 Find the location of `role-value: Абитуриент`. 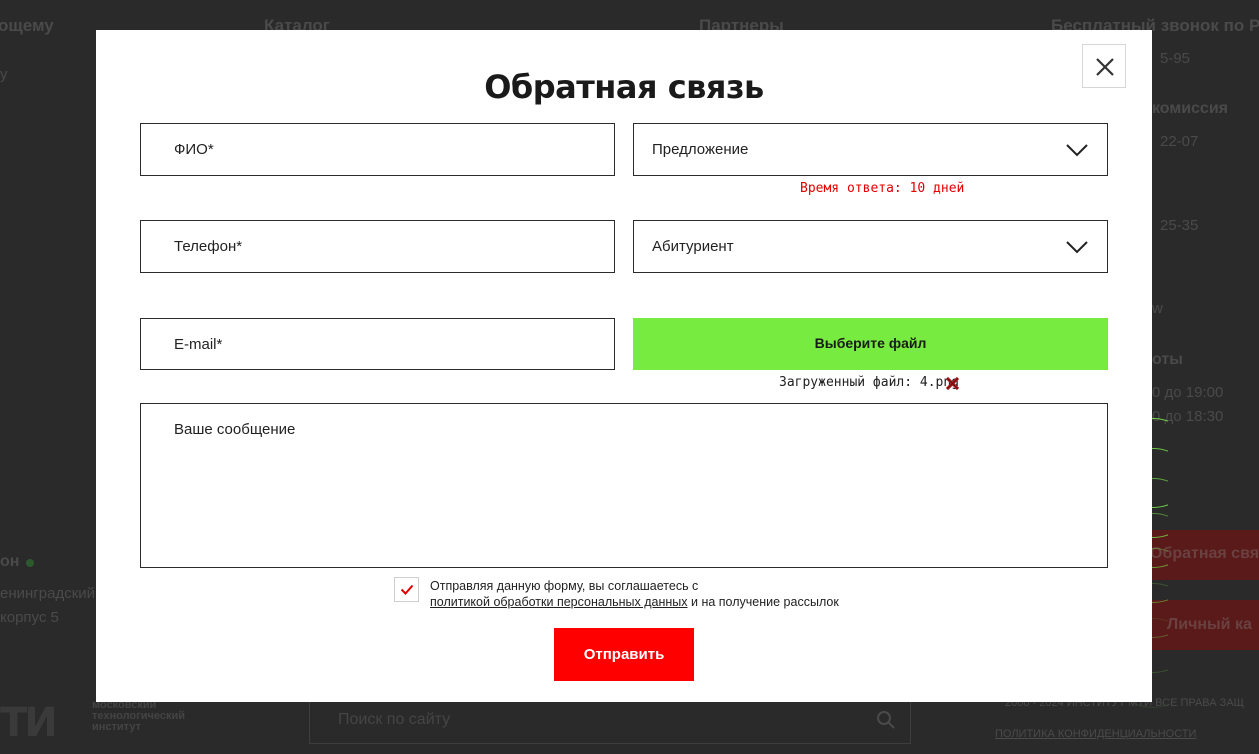

role-value: Абитуриент is located at coordinates (693, 246).